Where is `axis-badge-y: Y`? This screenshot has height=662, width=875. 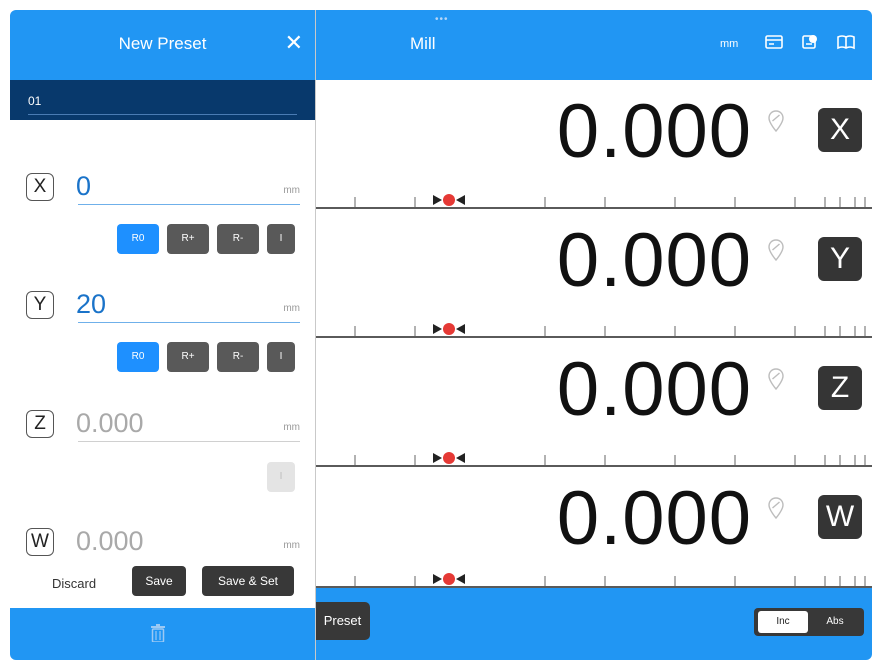
axis-badge-y: Y is located at coordinates (40, 305).